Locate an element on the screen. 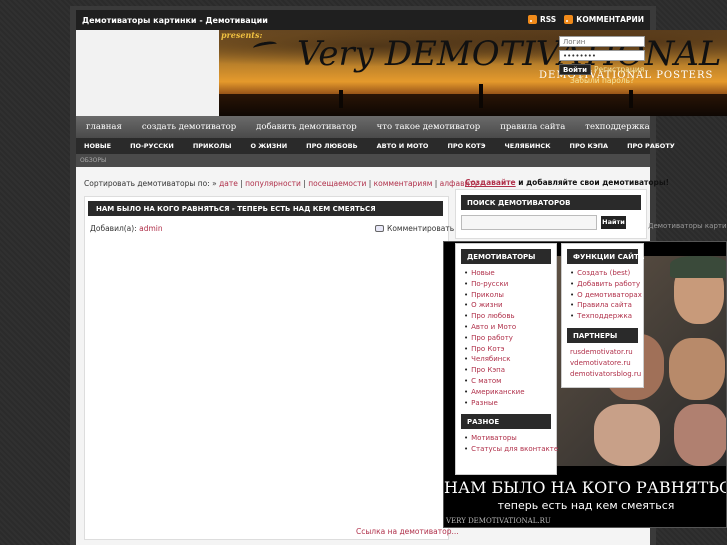 The image size is (727, 545). login-actions: Войти Регистрация is located at coordinates (602, 69).